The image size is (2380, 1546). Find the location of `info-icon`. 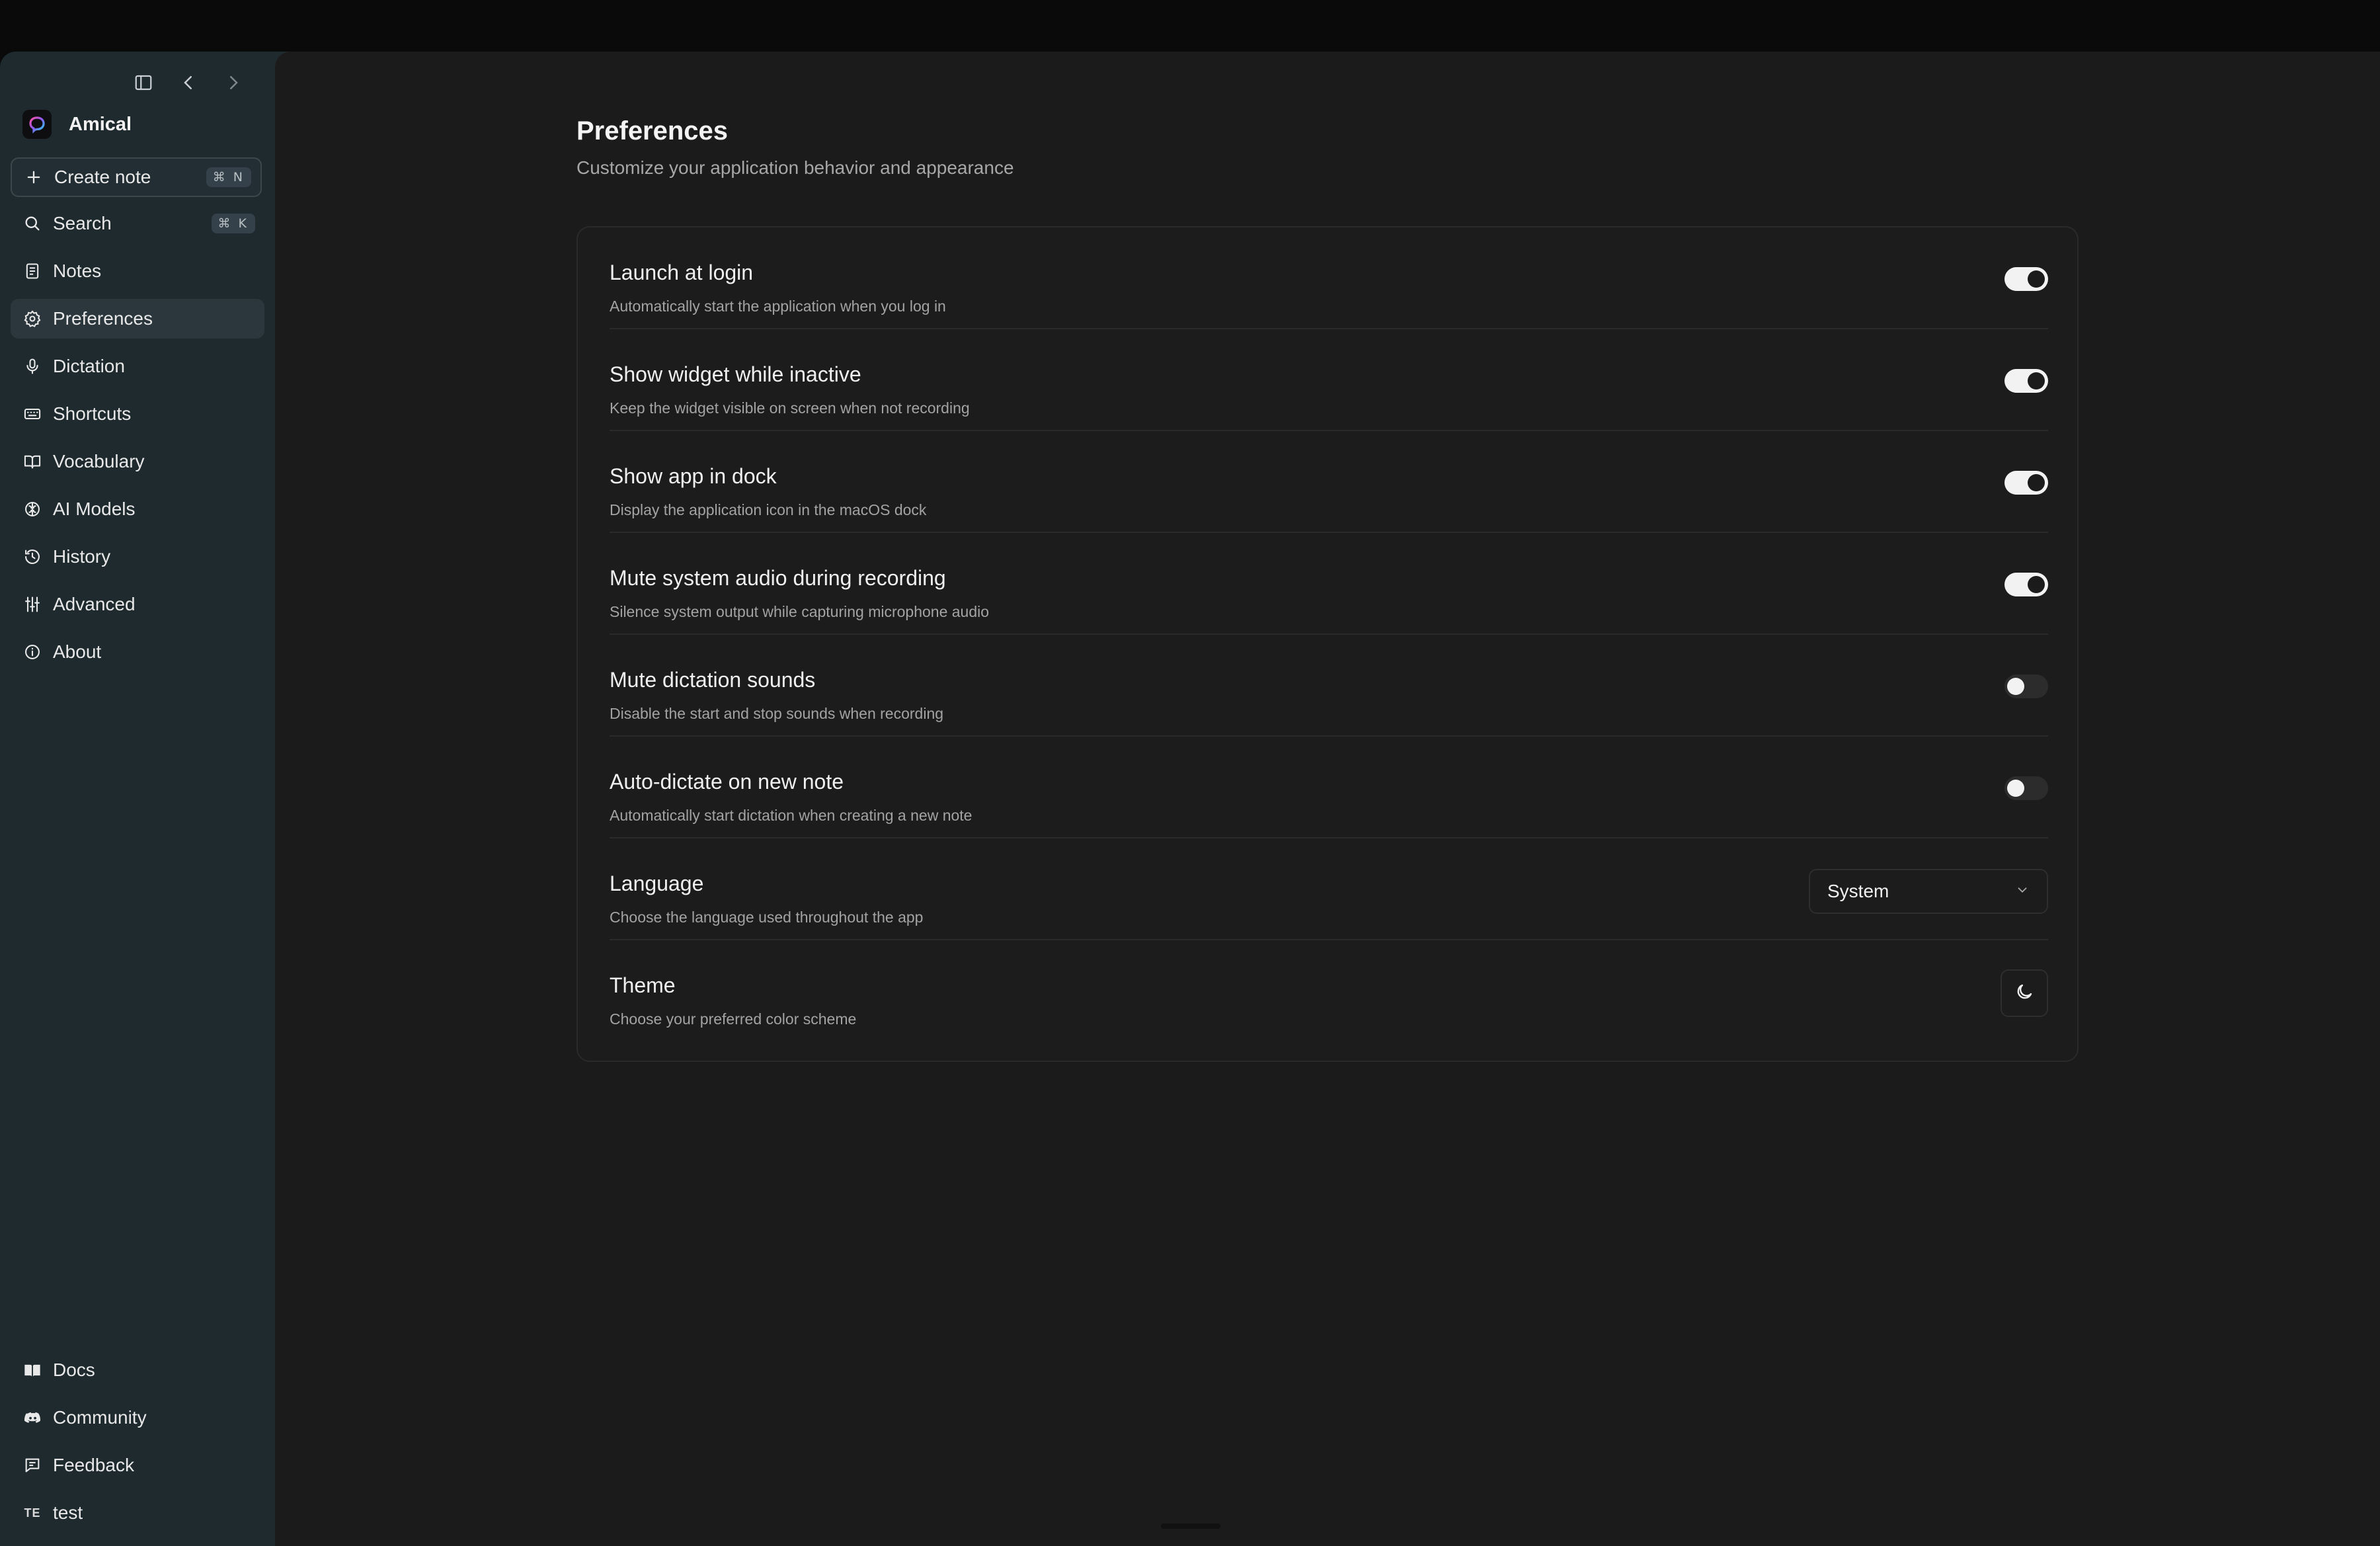

info-icon is located at coordinates (32, 652).